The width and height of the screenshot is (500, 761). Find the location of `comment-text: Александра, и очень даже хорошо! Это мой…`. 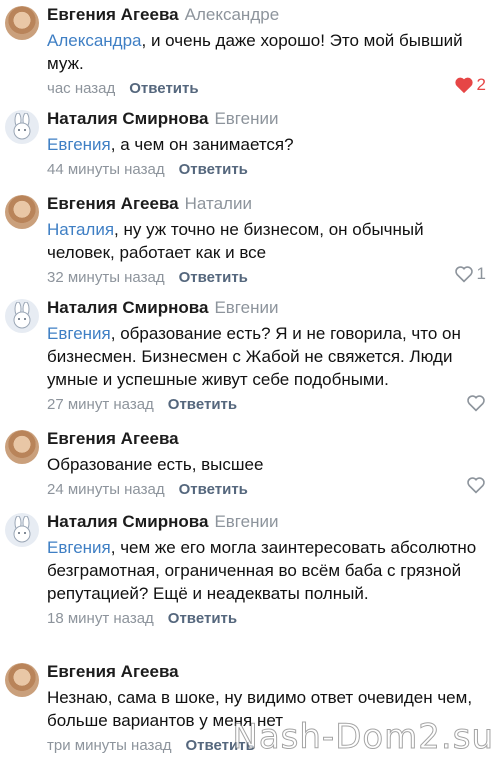

comment-text: Александра, и очень даже хорошо! Это мой… is located at coordinates (255, 52).